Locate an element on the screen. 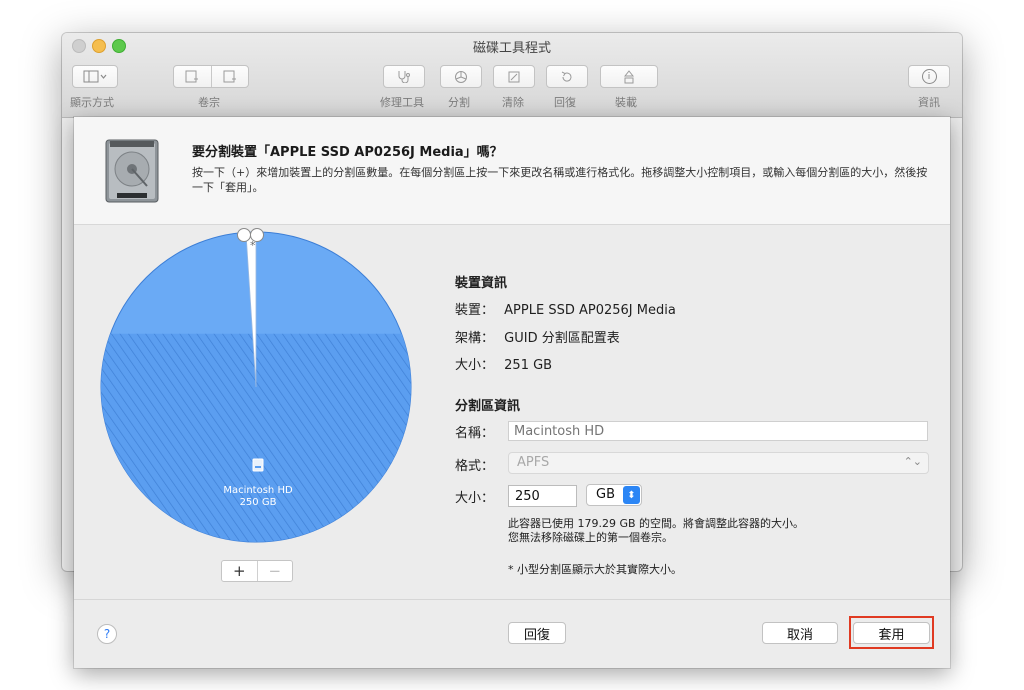 The height and width of the screenshot is (690, 1024). device-row: 裝置： APPLE SSD AP0256J Media is located at coordinates (565, 308).